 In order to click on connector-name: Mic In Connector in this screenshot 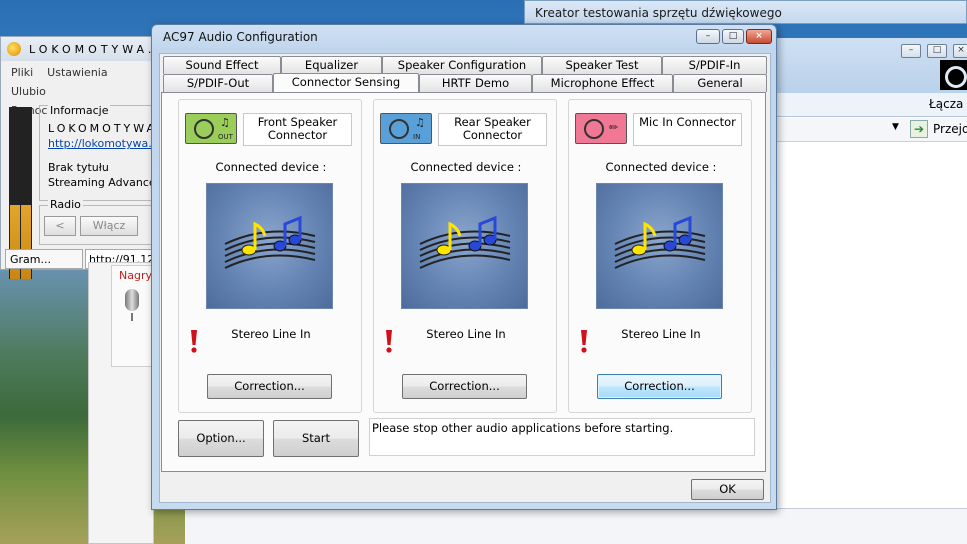, I will do `click(687, 129)`.